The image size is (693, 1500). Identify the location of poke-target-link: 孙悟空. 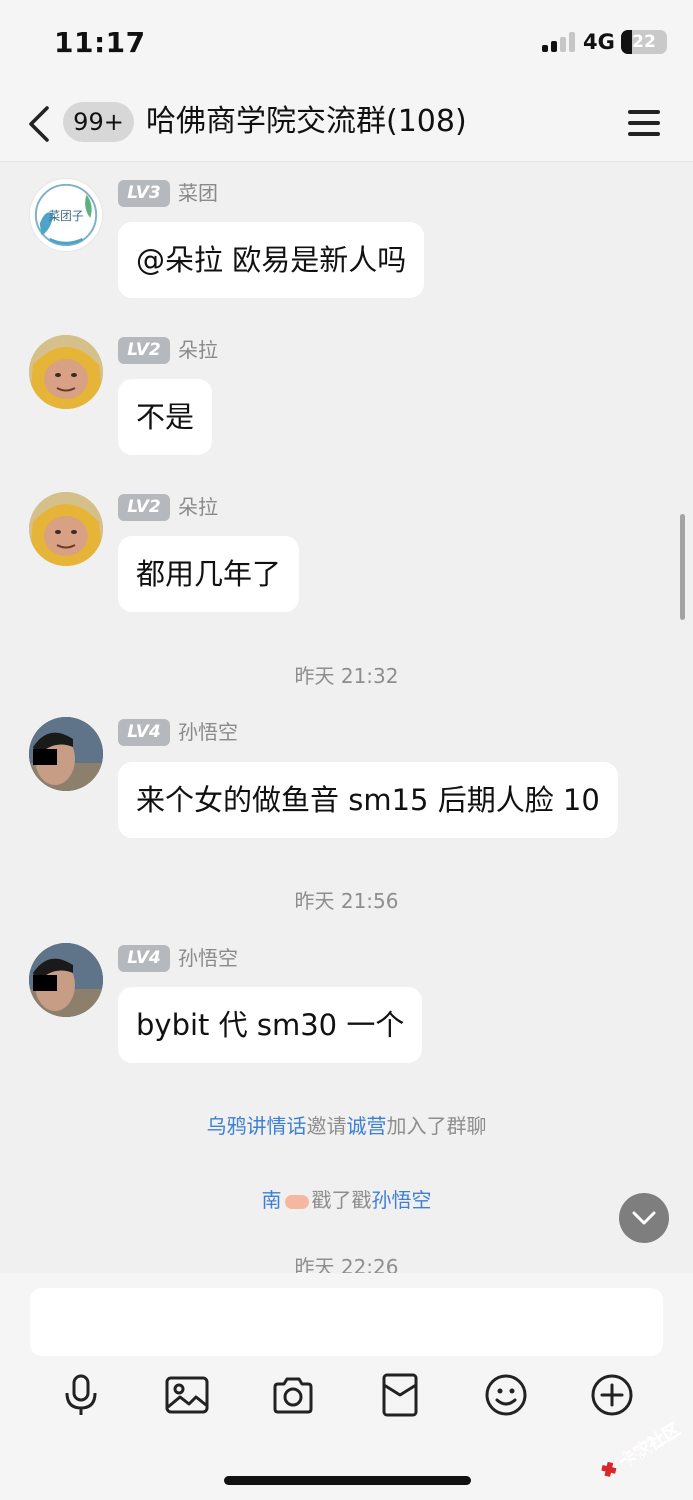
(402, 1200).